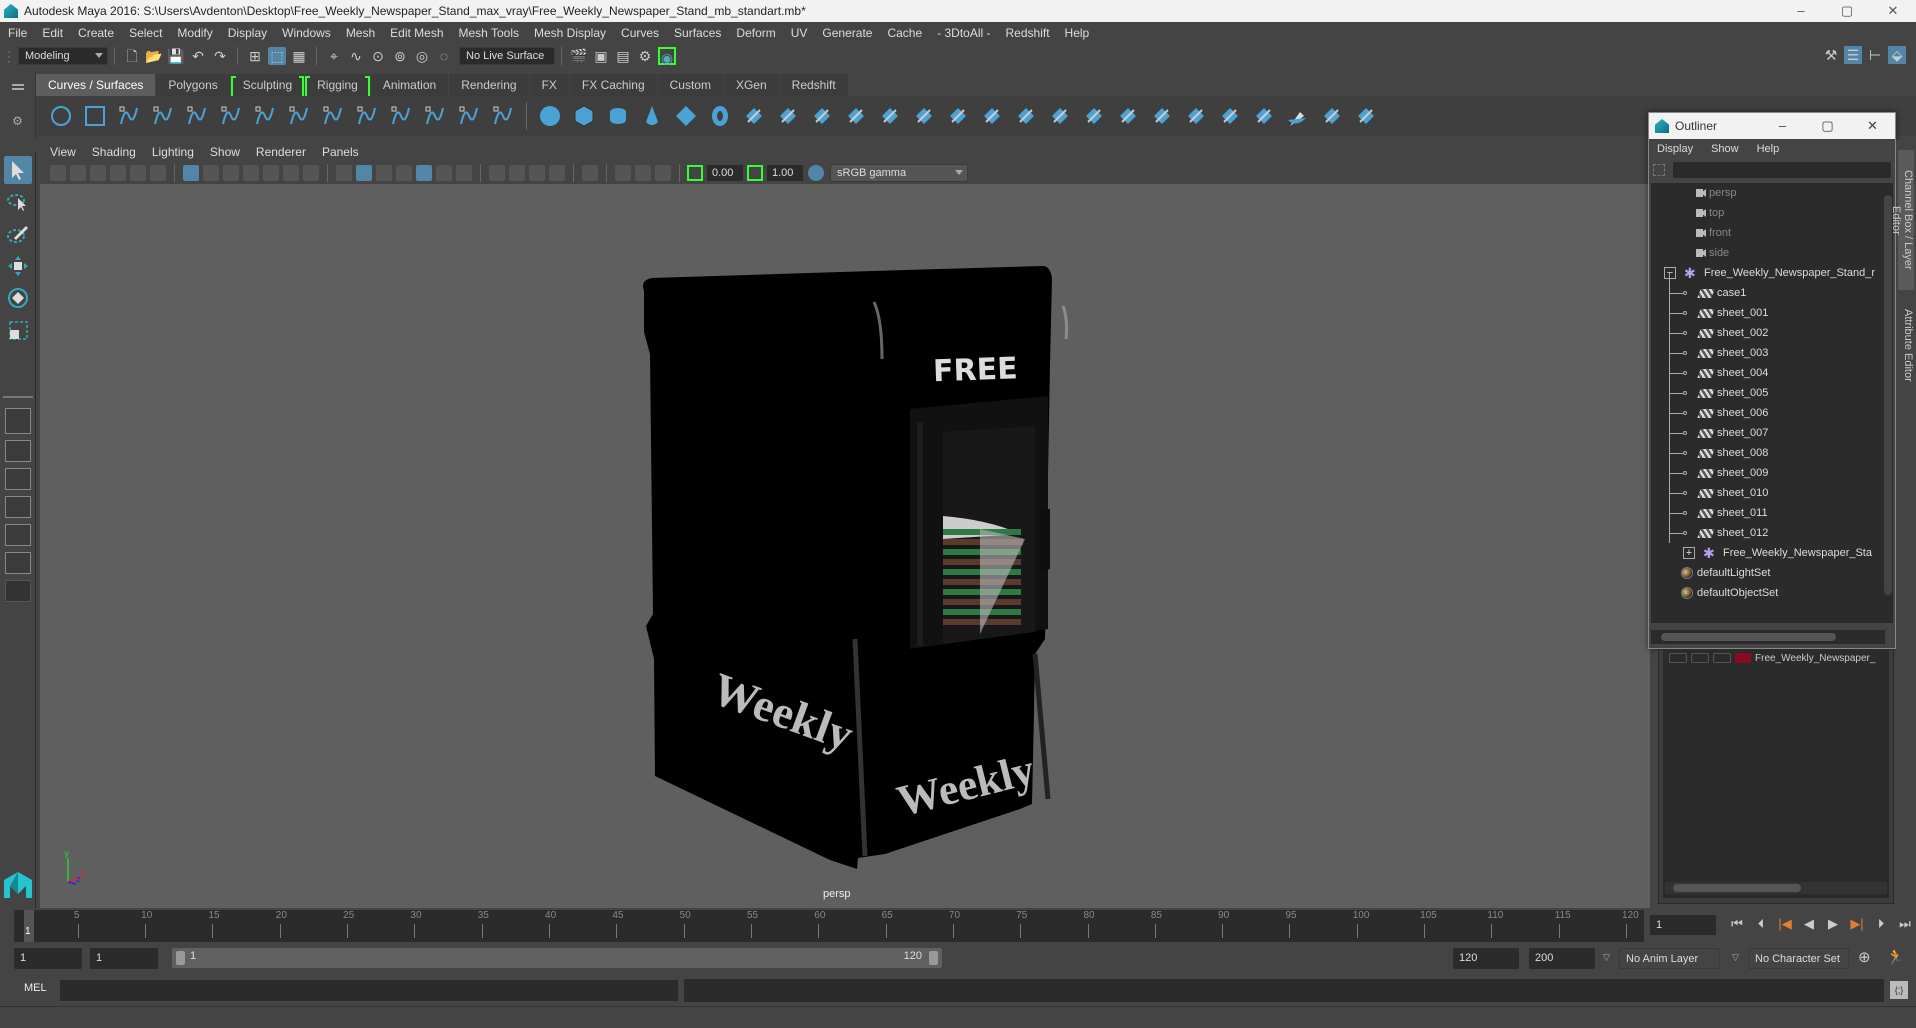  I want to click on shelf-tab-fx-caching: FX Caching, so click(613, 85).